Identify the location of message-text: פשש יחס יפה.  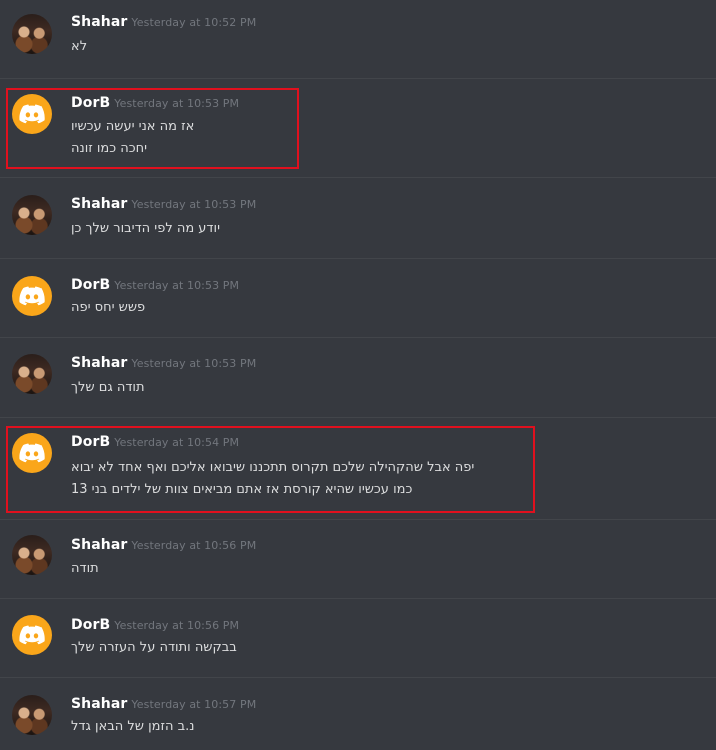
(108, 307).